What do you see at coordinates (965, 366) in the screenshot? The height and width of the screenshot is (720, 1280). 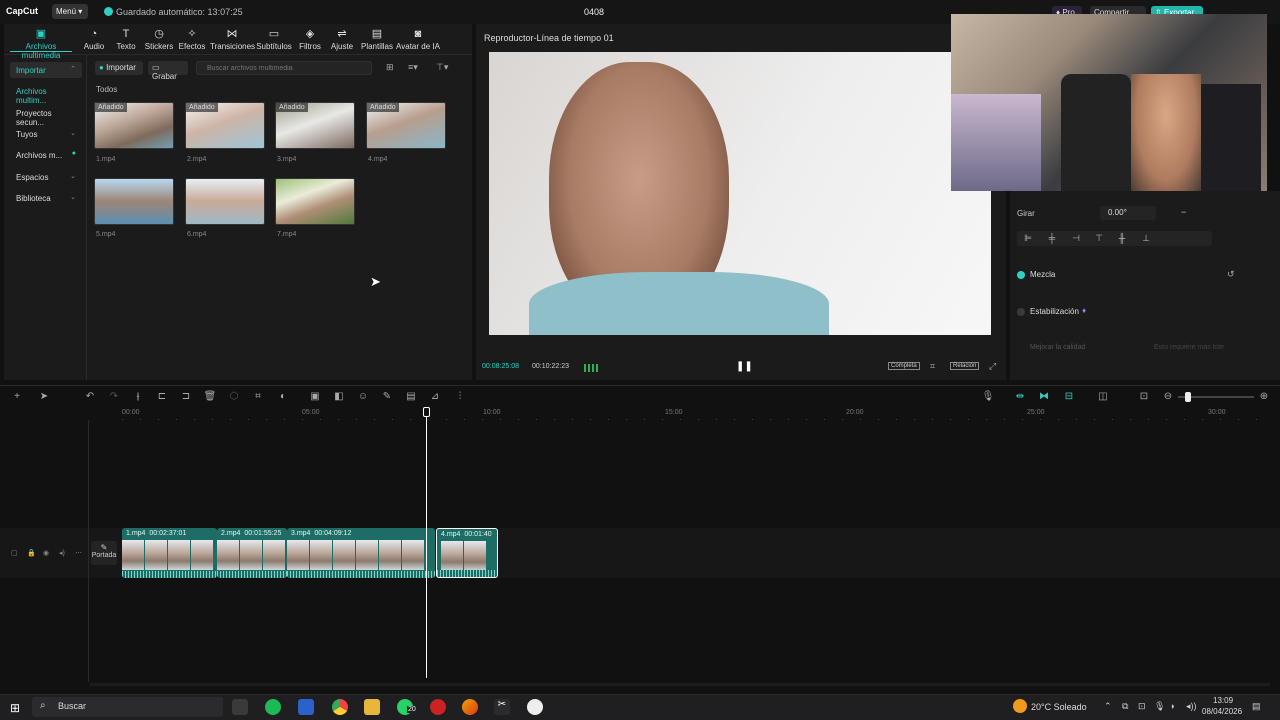 I see `ratio-button: Relación` at bounding box center [965, 366].